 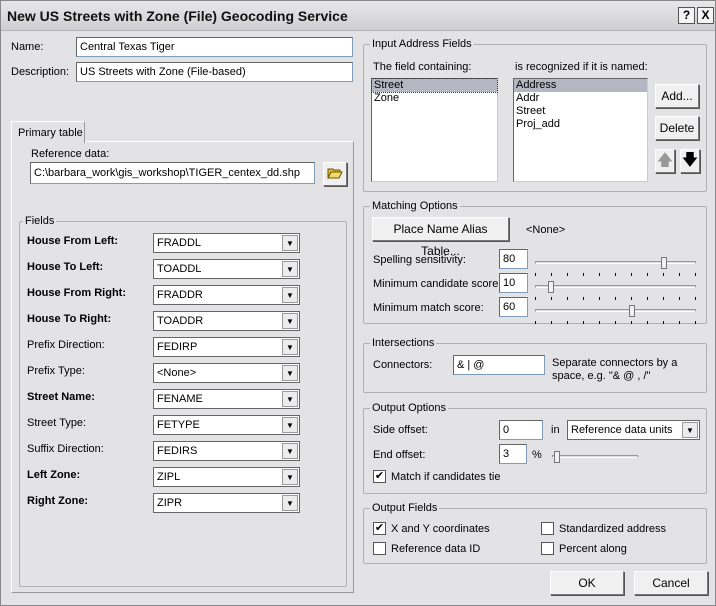 I want to click on side-offset-in-label: in, so click(x=555, y=430).